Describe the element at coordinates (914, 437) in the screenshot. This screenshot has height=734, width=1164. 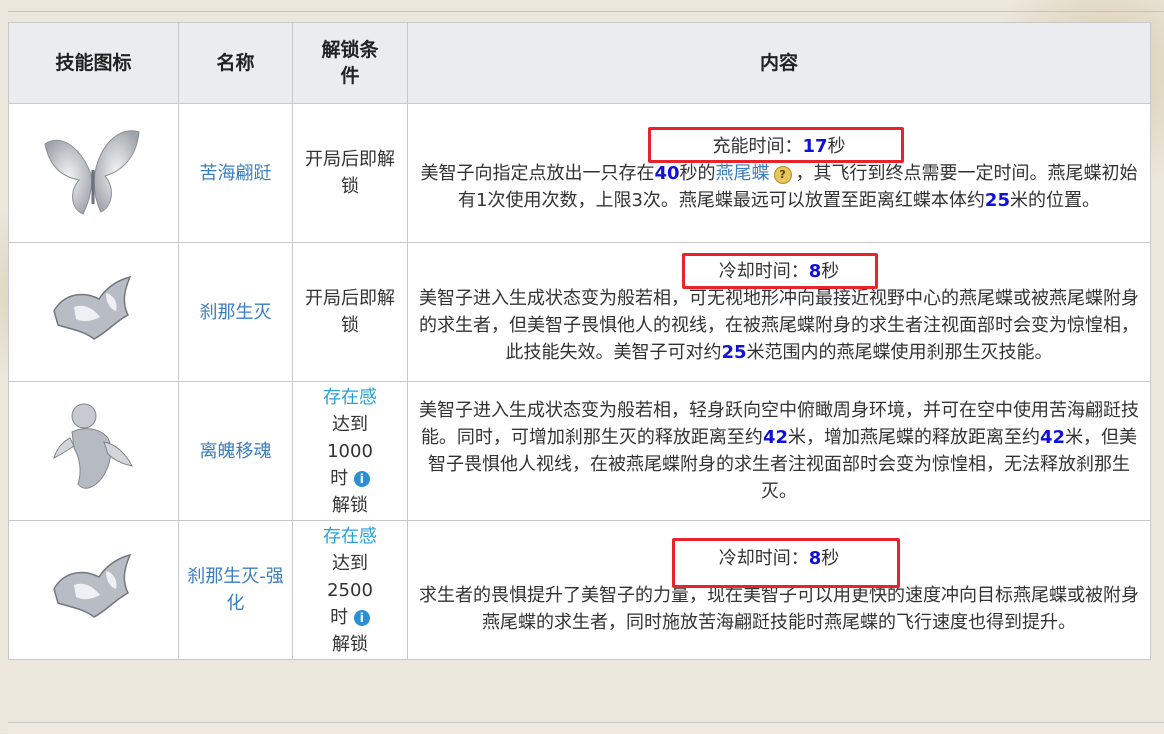
I see `desc-text: 米，增加燕尾蝶的释放距离至约` at that location.